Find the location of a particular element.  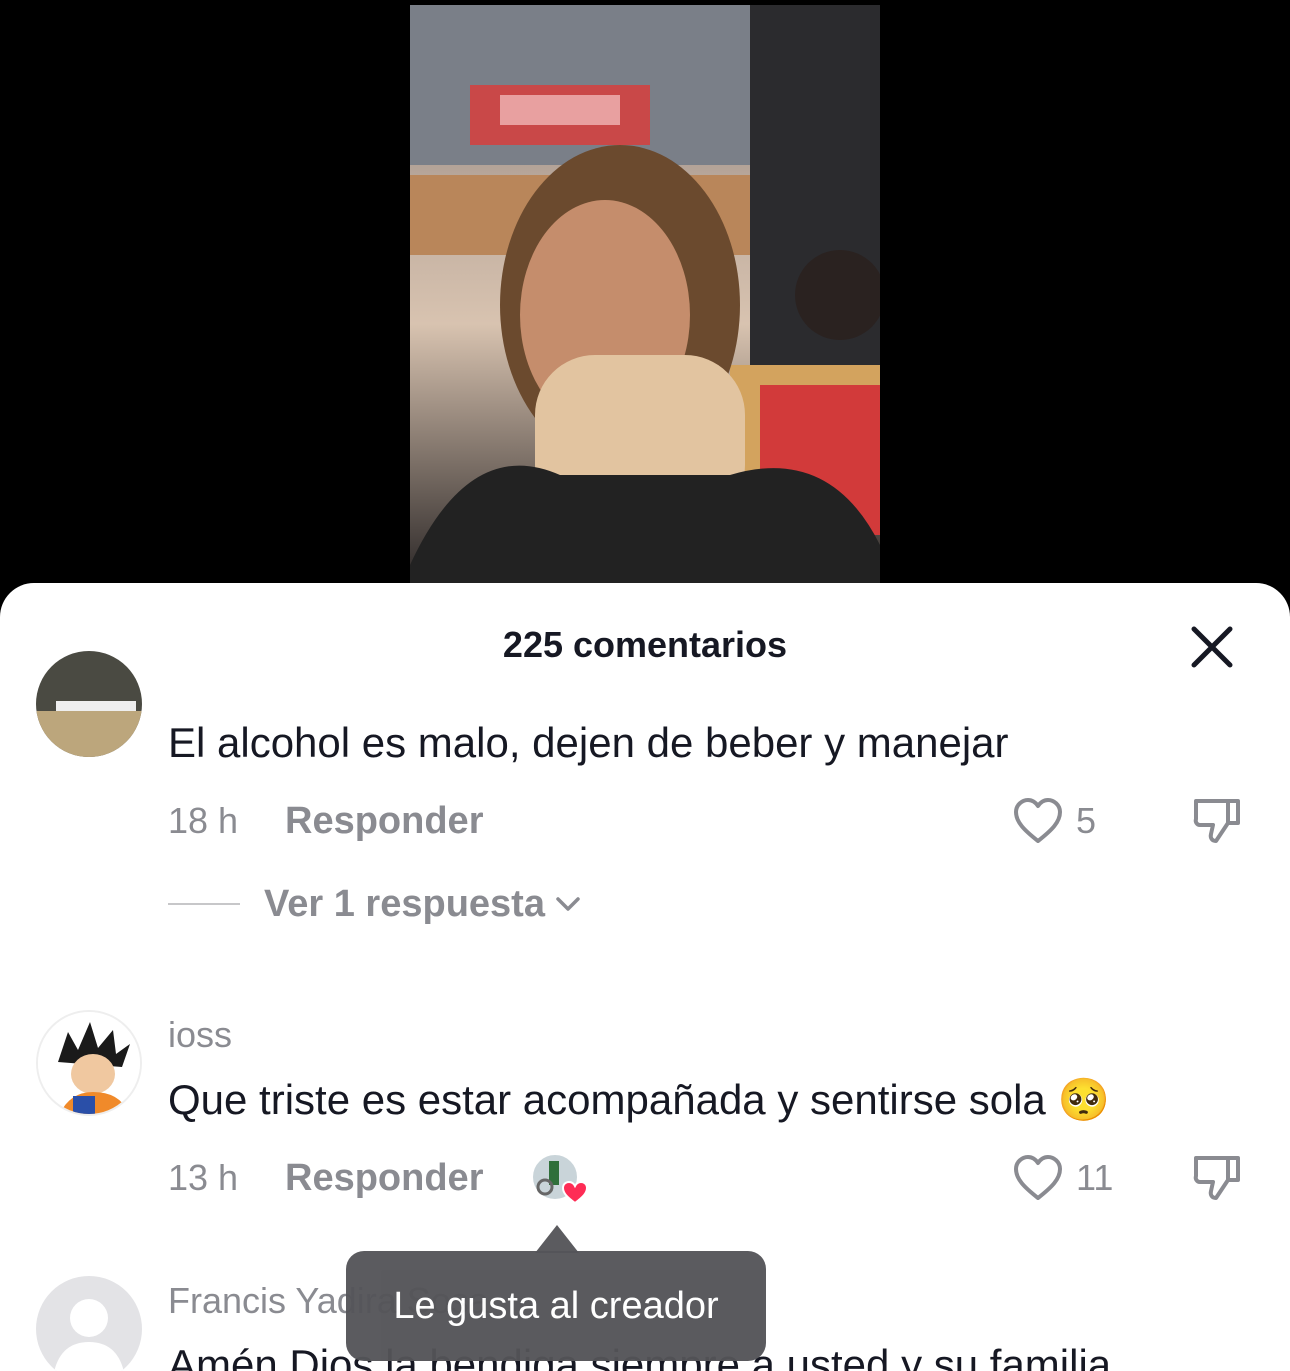

creator-liked-badge is located at coordinates (561, 1180).